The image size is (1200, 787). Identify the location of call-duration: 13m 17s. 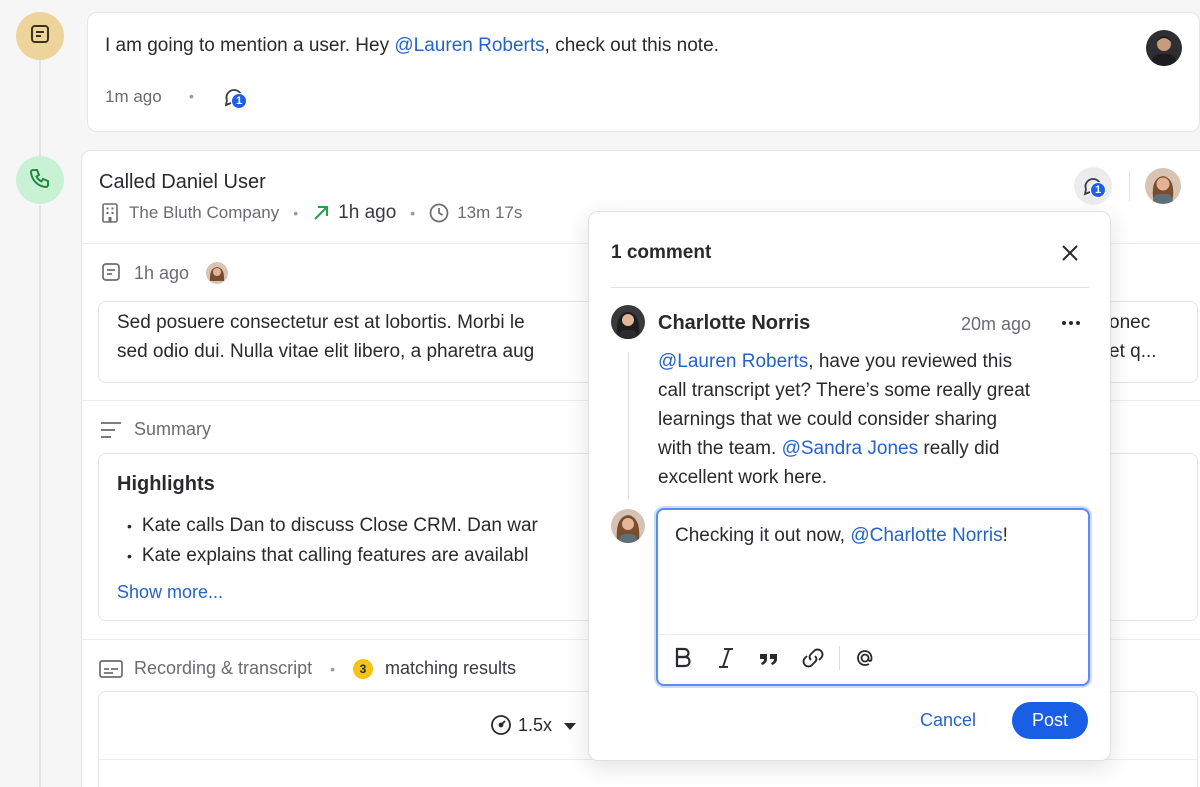
(490, 212).